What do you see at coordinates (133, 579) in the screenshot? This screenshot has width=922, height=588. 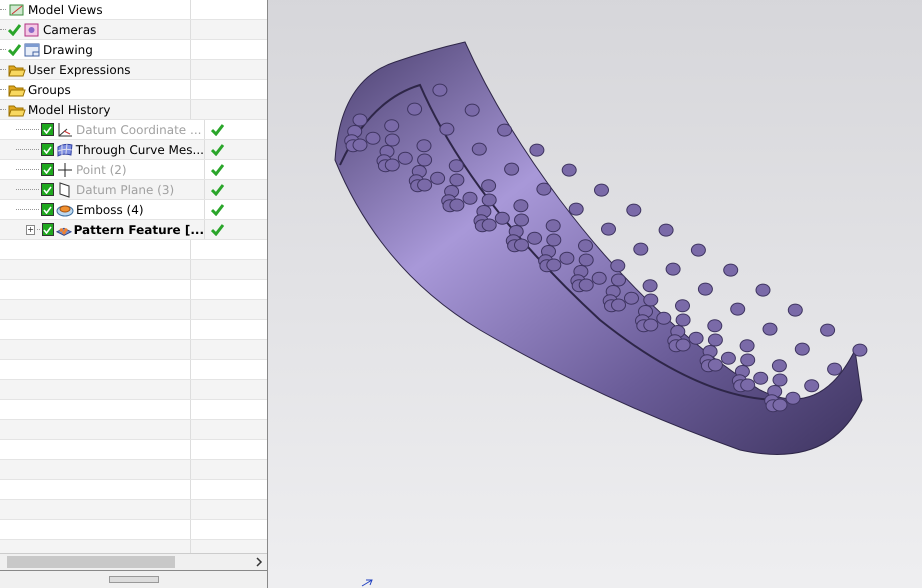 I see `resize-handle` at bounding box center [133, 579].